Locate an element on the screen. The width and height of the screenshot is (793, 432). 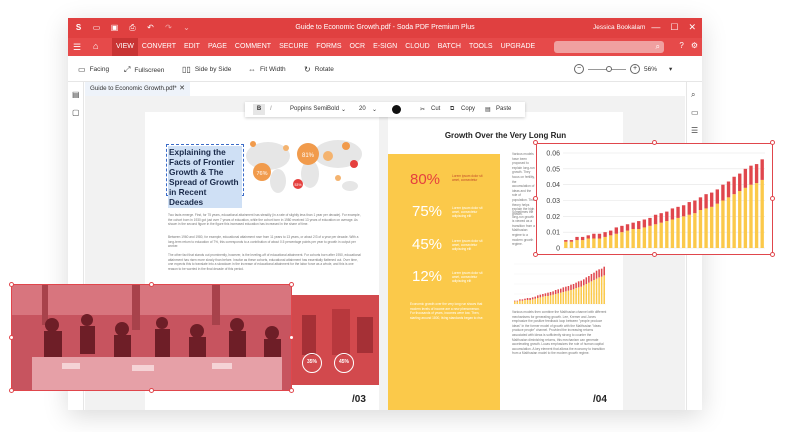
cut-icon: ✂ is located at coordinates (422, 109).